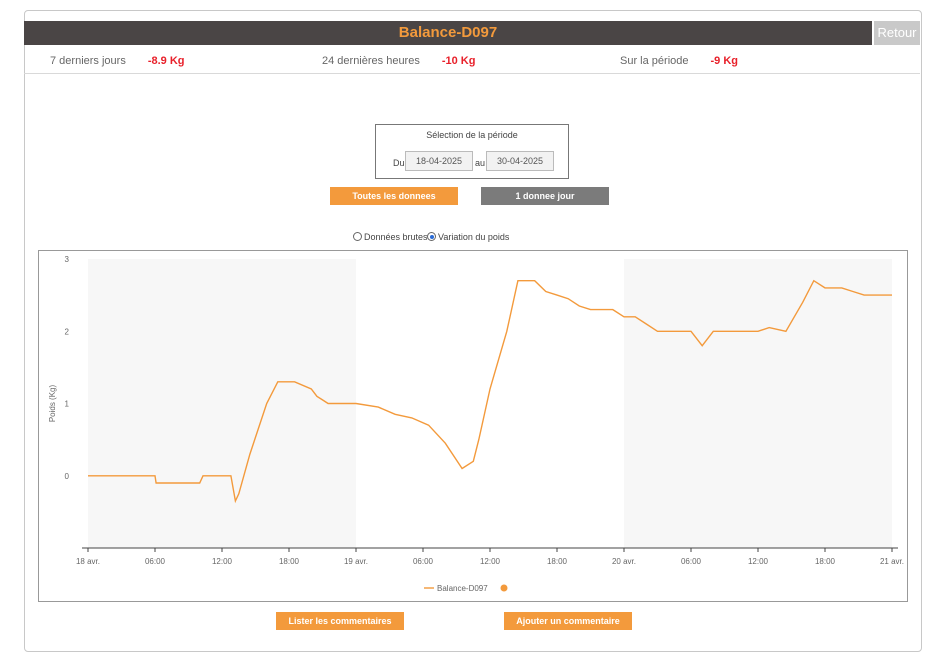 The height and width of the screenshot is (652, 943). Describe the element at coordinates (431, 236) in the screenshot. I see `radio-variation-icon` at that location.